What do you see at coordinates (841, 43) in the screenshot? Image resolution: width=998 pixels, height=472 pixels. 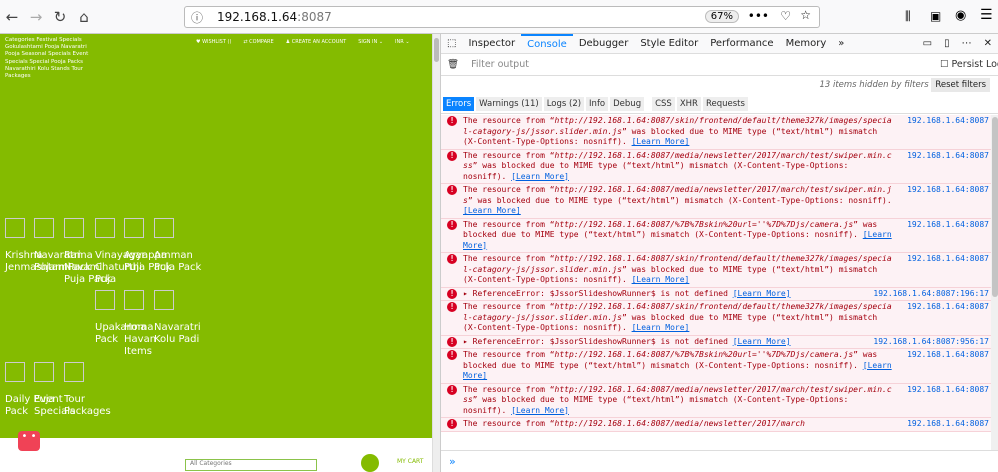 I see `more-tabs-icon: »` at bounding box center [841, 43].